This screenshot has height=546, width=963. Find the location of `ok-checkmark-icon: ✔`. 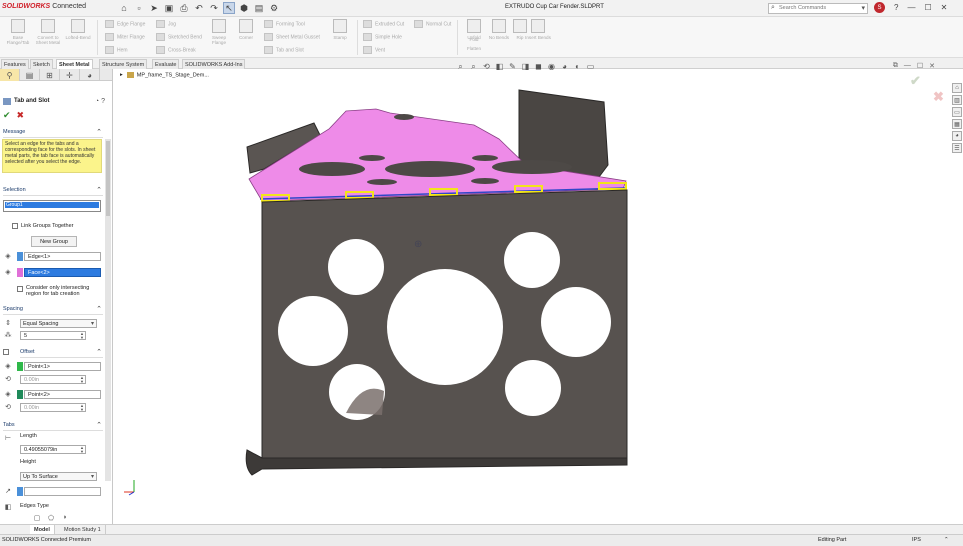

ok-checkmark-icon: ✔ is located at coordinates (7, 115).